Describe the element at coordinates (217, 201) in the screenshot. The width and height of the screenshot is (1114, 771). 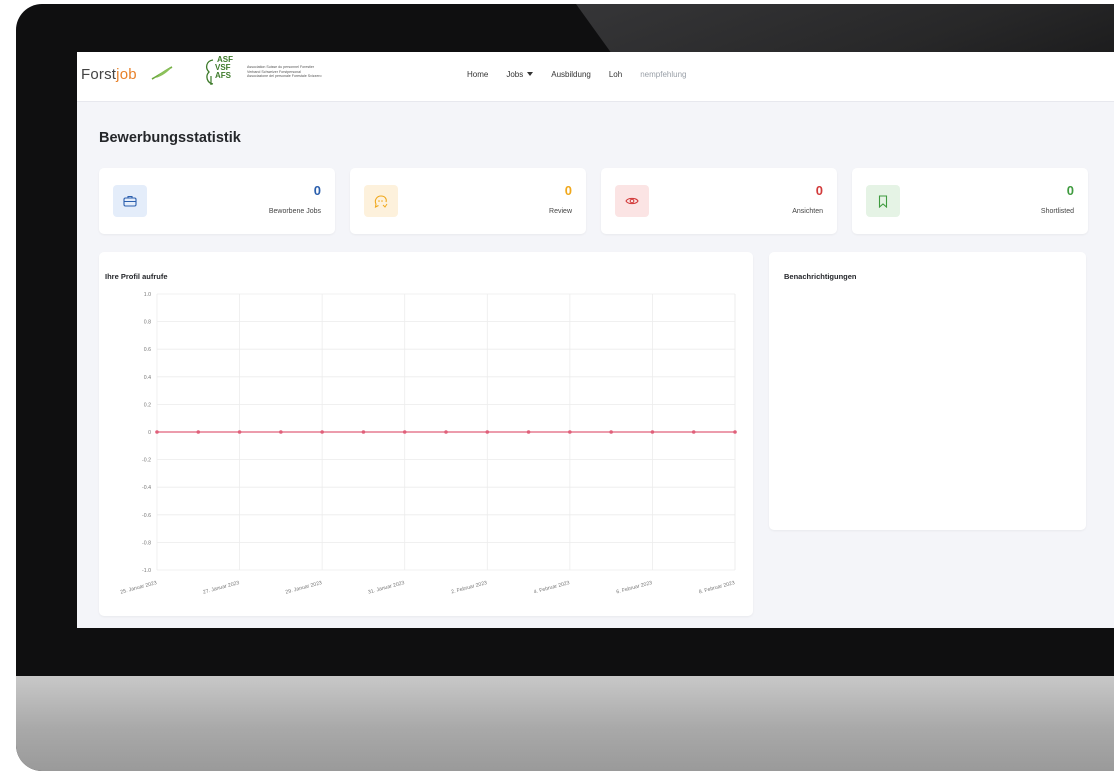
I see `stat-card-beworbene-jobs: 0 Beworbene Jobs` at that location.